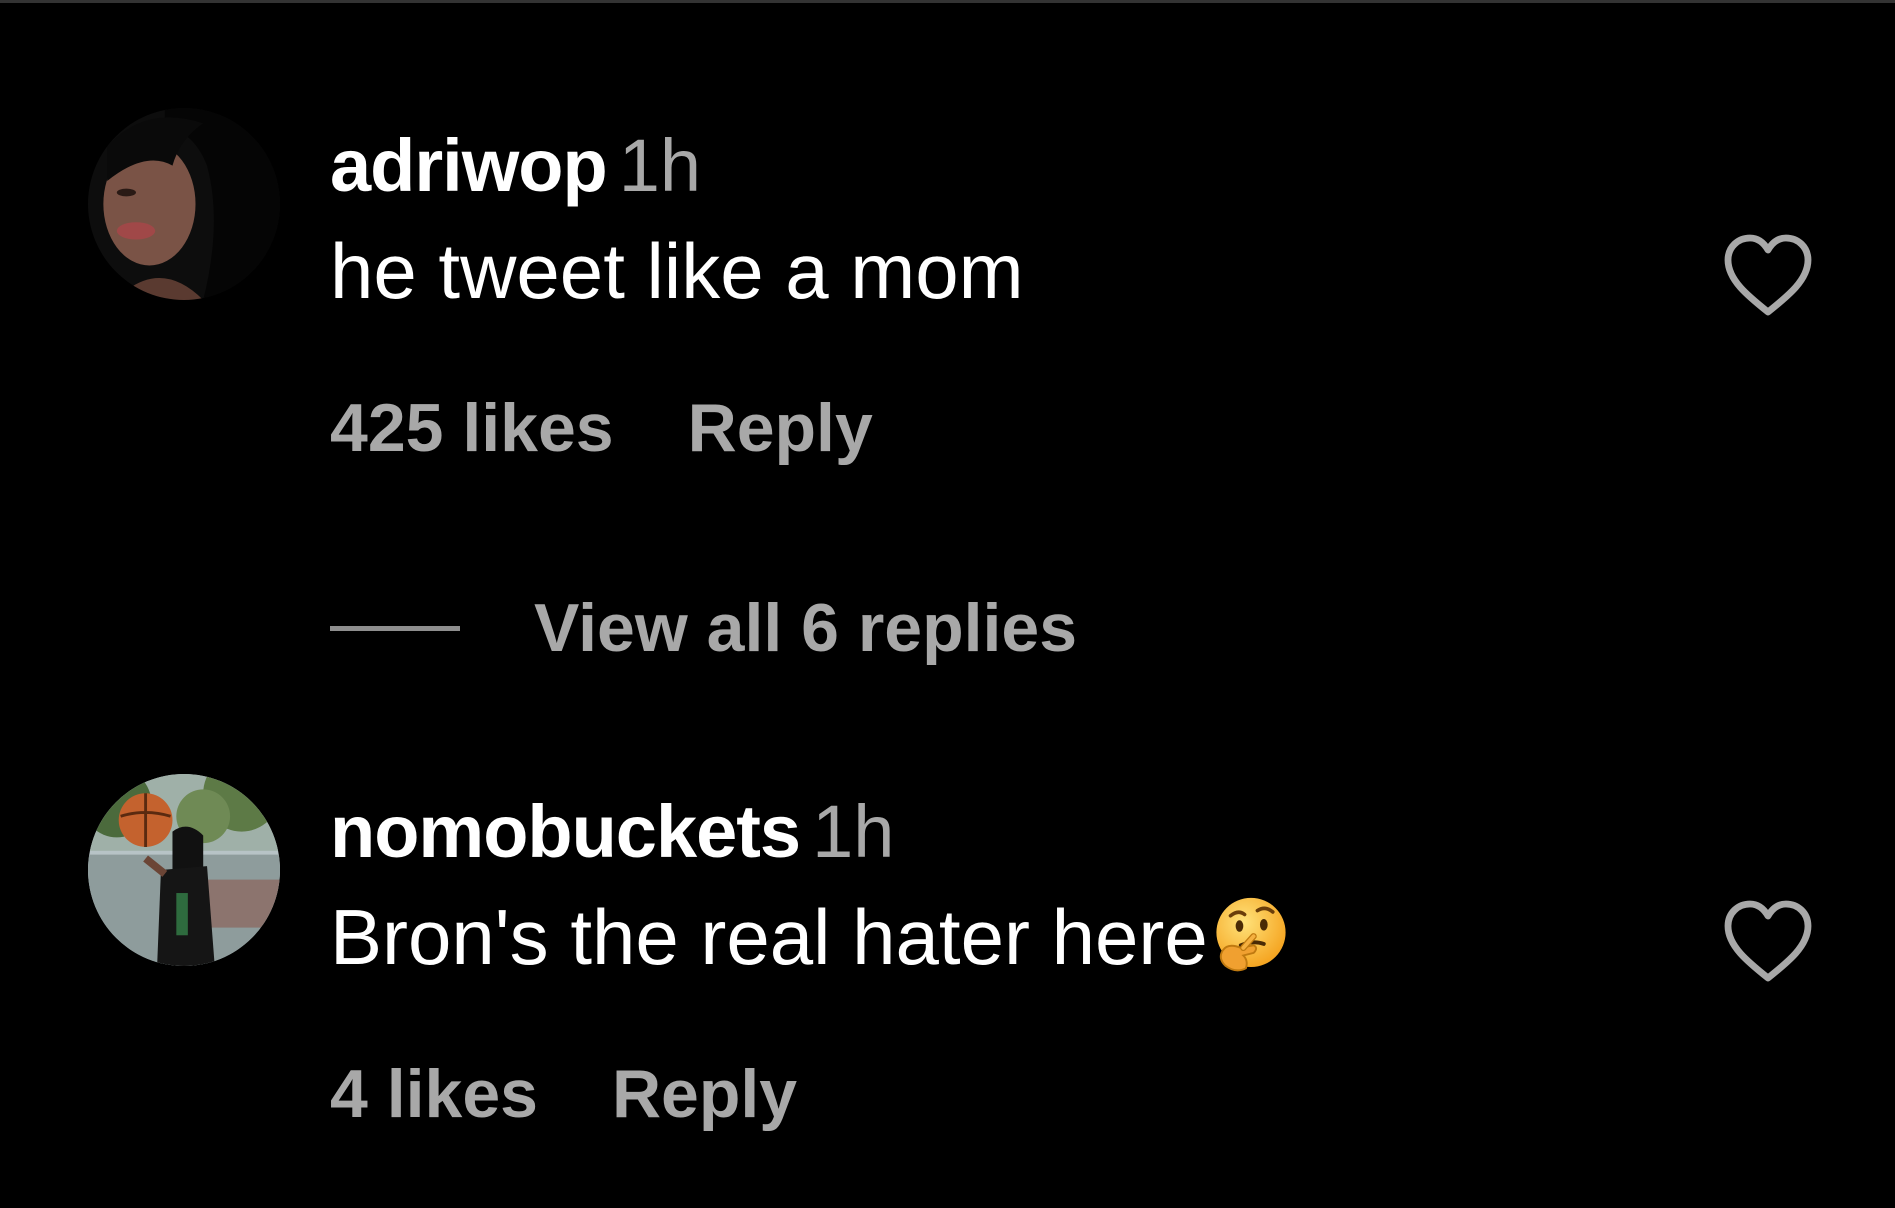 The image size is (1895, 1208). Describe the element at coordinates (395, 628) in the screenshot. I see `replies-divider` at that location.